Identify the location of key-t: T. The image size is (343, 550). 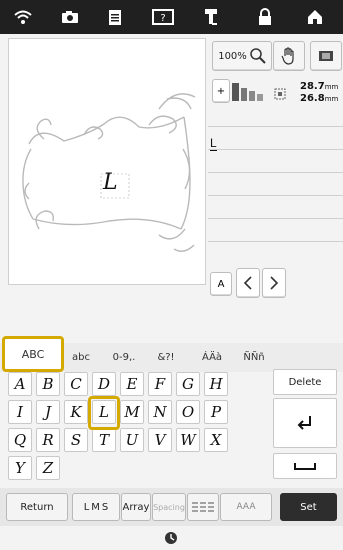
(104, 440).